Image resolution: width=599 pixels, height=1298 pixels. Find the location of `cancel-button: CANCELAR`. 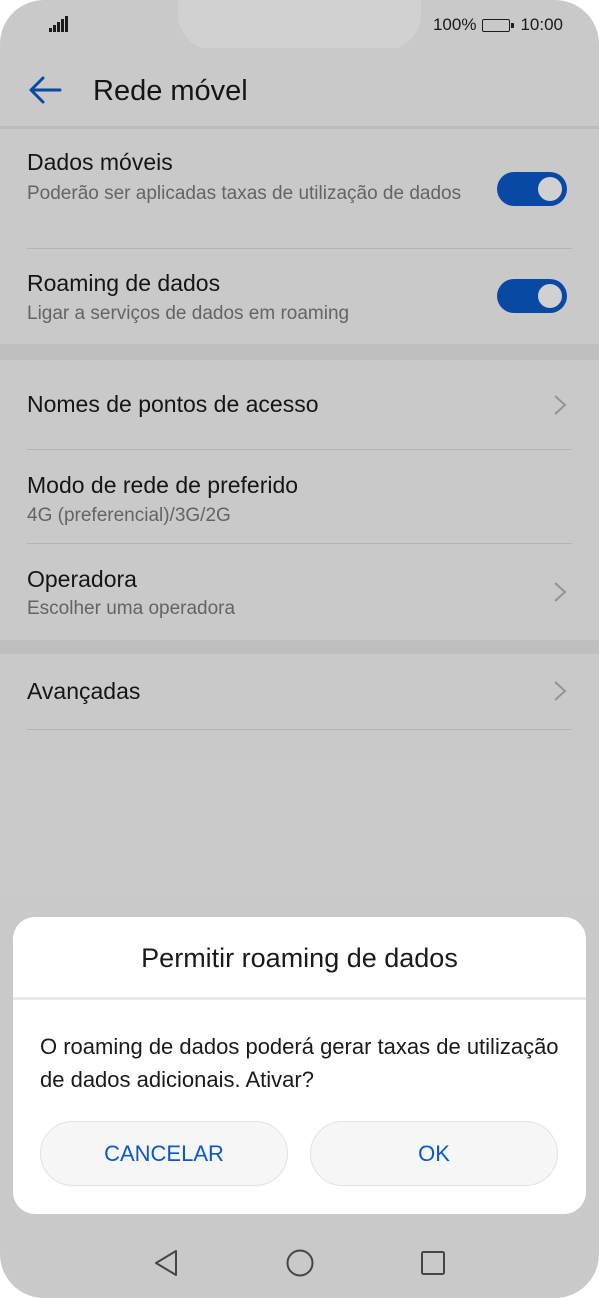

cancel-button: CANCELAR is located at coordinates (164, 1153).